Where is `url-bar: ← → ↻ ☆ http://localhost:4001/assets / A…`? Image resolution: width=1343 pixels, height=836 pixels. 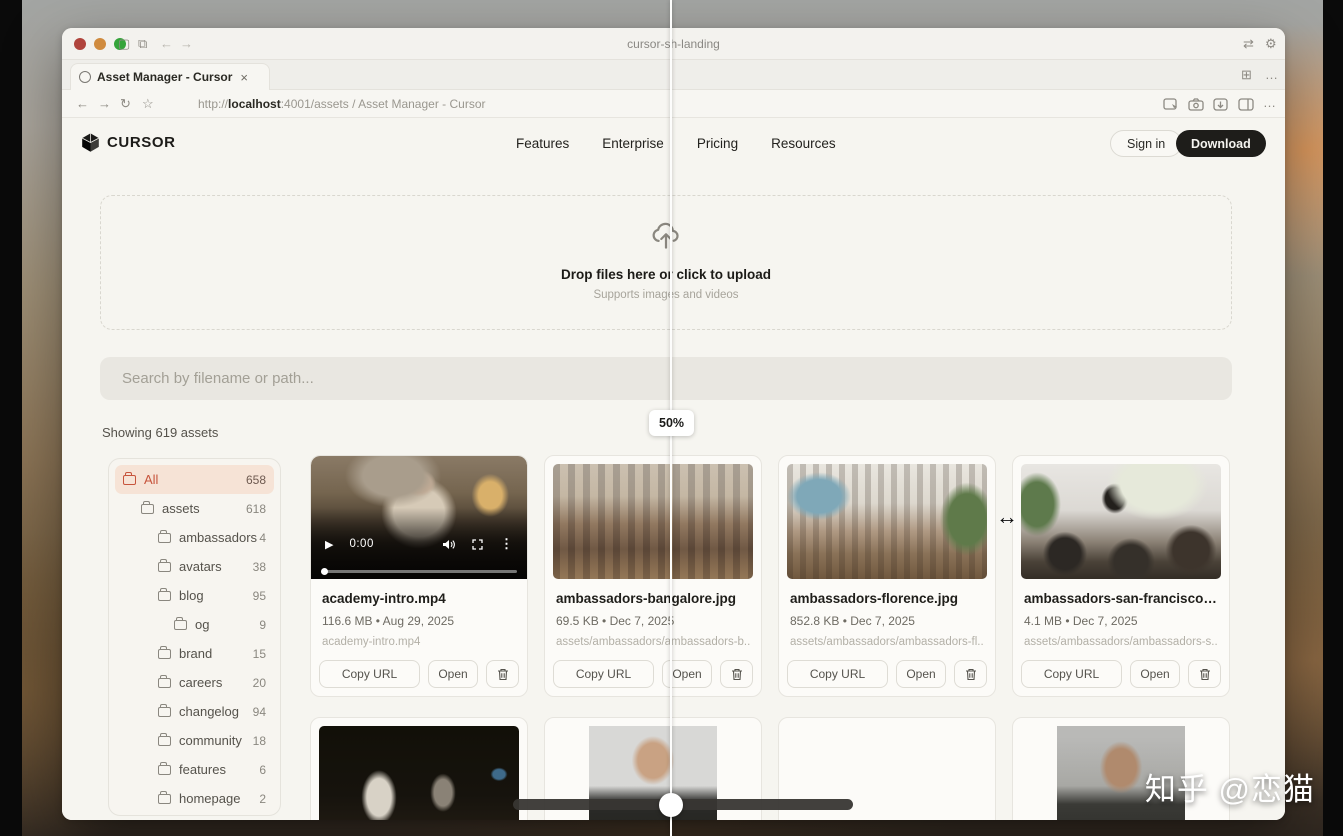 url-bar: ← → ↻ ☆ http://localhost:4001/assets / A… is located at coordinates (673, 104).